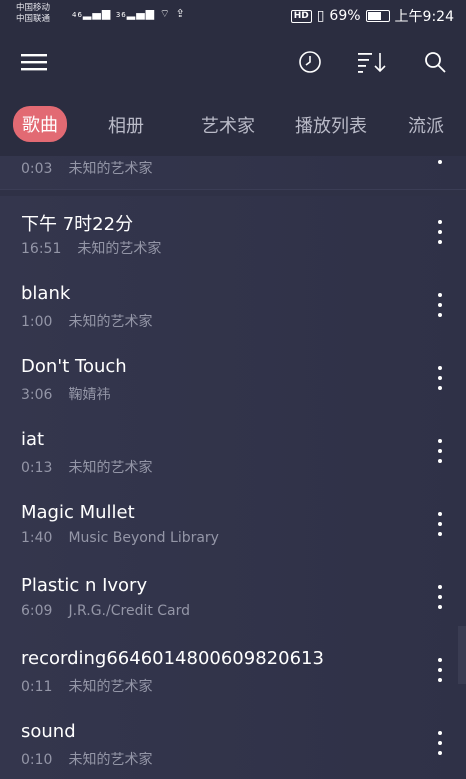  I want to click on song-artist: Music Beyond Library, so click(143, 538).